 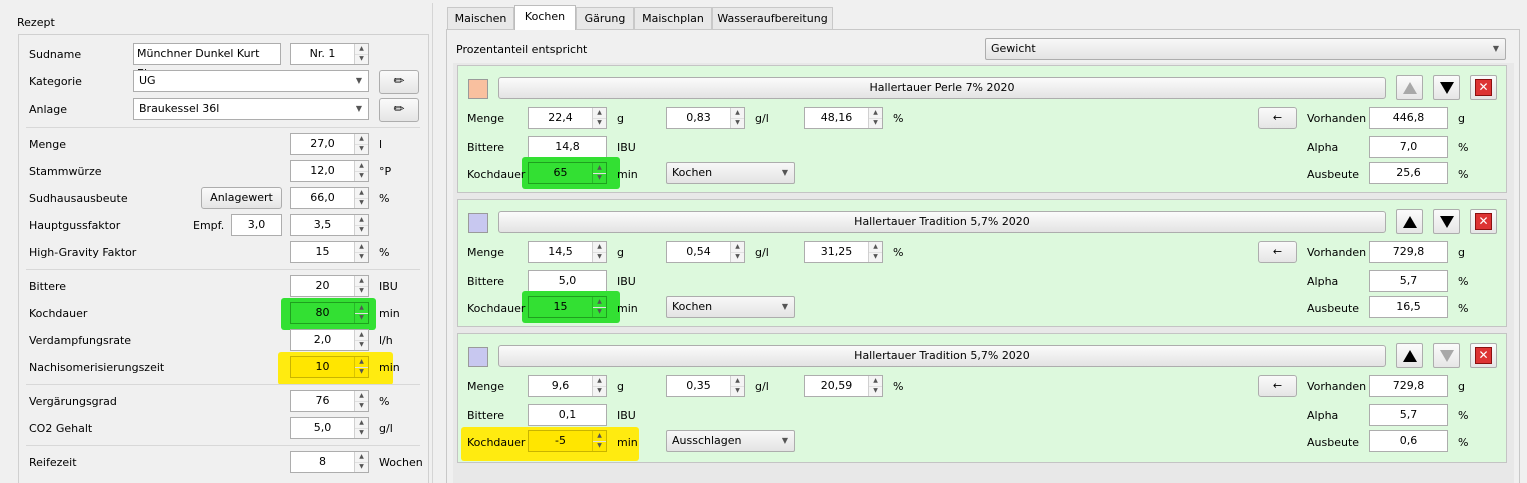 I want to click on reifezeit-stepper: 8 ▲ ▼, so click(x=329, y=462).